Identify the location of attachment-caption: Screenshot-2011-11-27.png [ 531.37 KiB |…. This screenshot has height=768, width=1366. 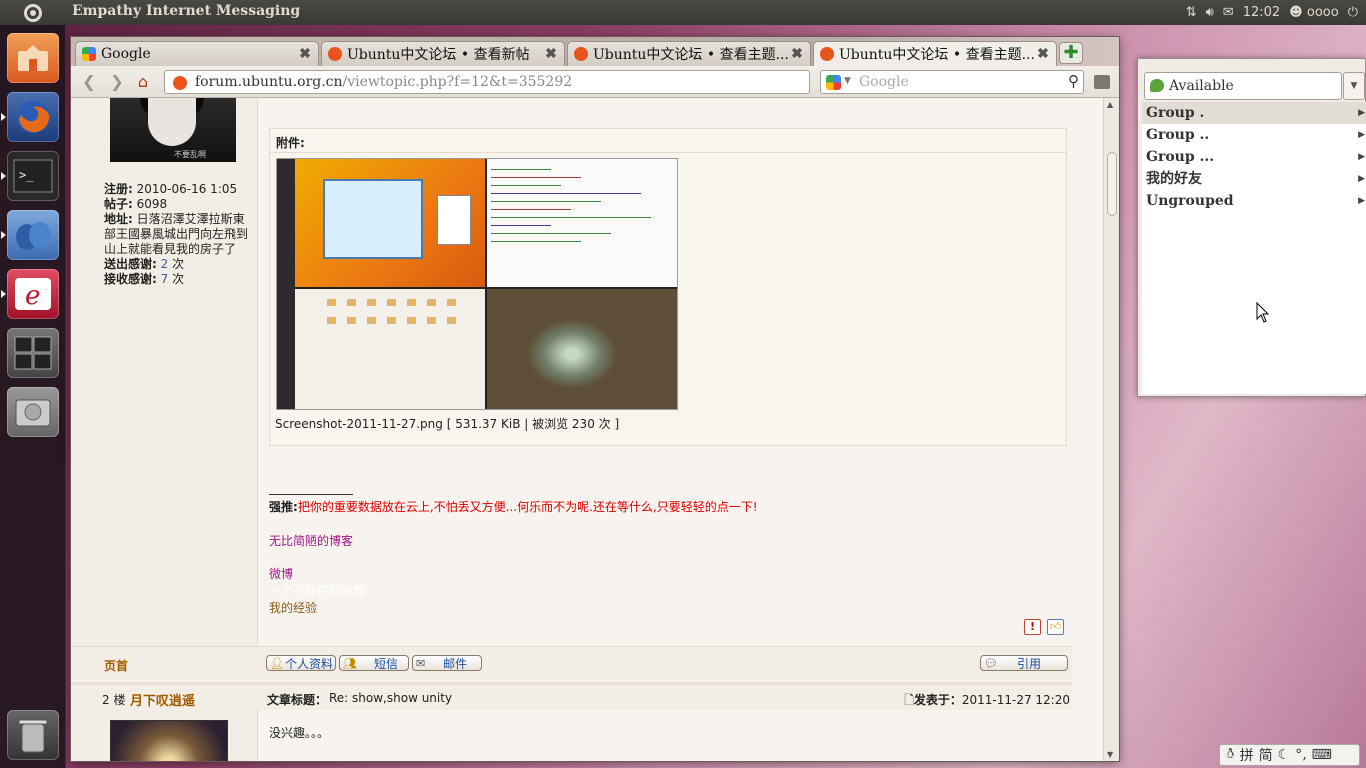
(447, 423).